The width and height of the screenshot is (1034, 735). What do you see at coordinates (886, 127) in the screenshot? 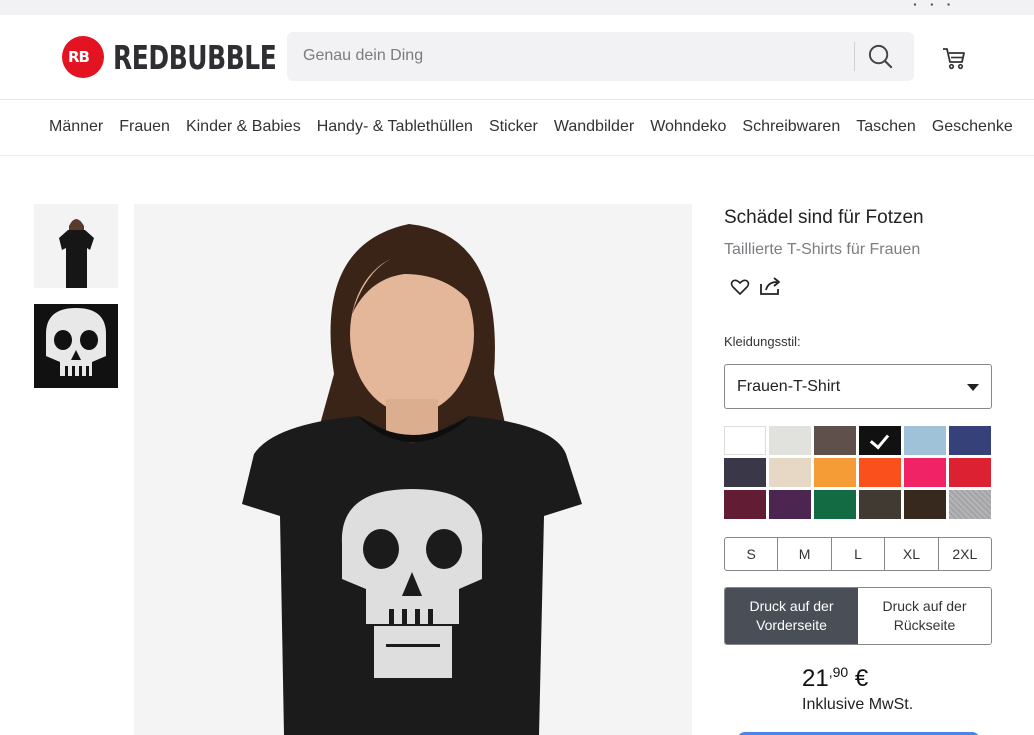
I see `nav-item-taschen: Taschen` at bounding box center [886, 127].